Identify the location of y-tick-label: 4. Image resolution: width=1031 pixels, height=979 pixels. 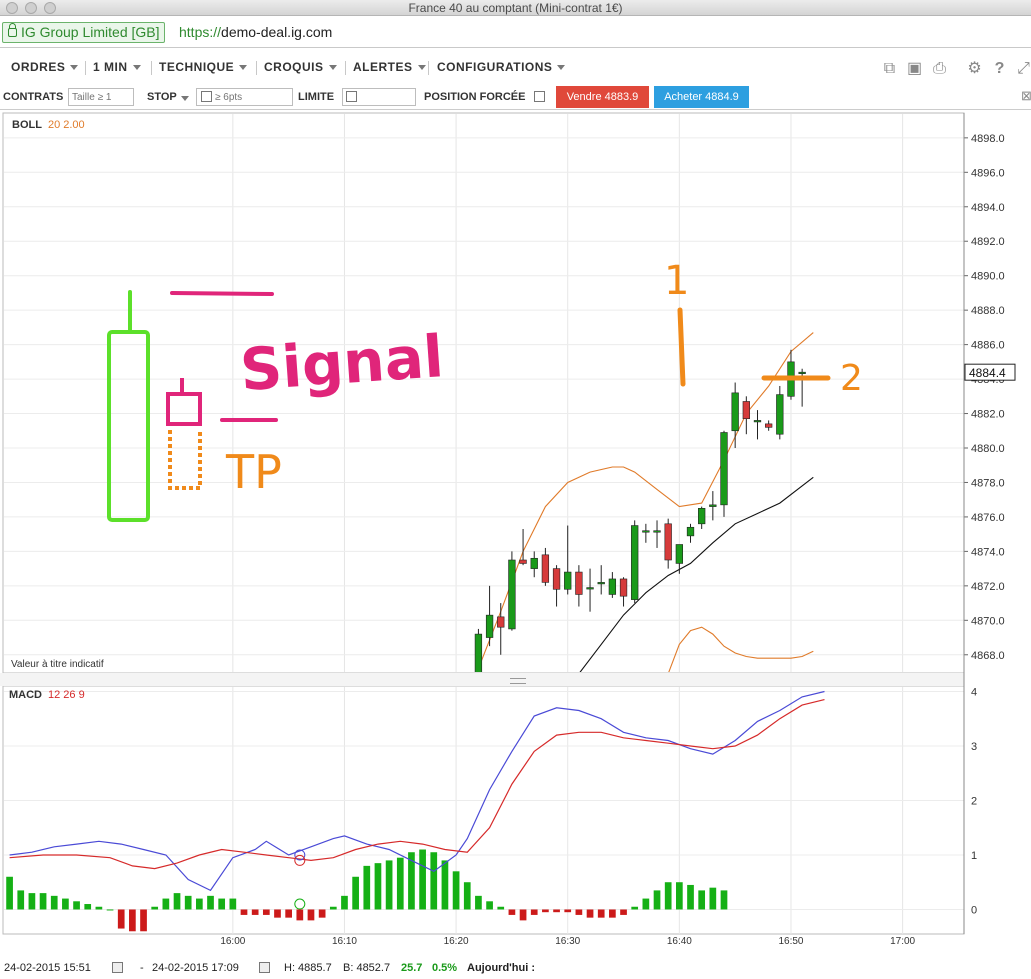
(974, 692).